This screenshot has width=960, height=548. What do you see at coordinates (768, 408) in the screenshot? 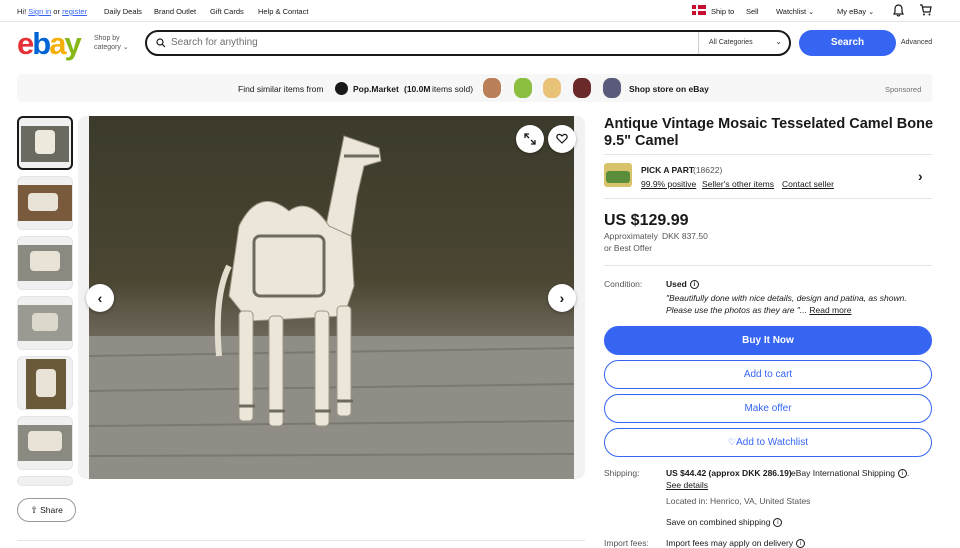
I see `make-offer-button: Make offer` at bounding box center [768, 408].